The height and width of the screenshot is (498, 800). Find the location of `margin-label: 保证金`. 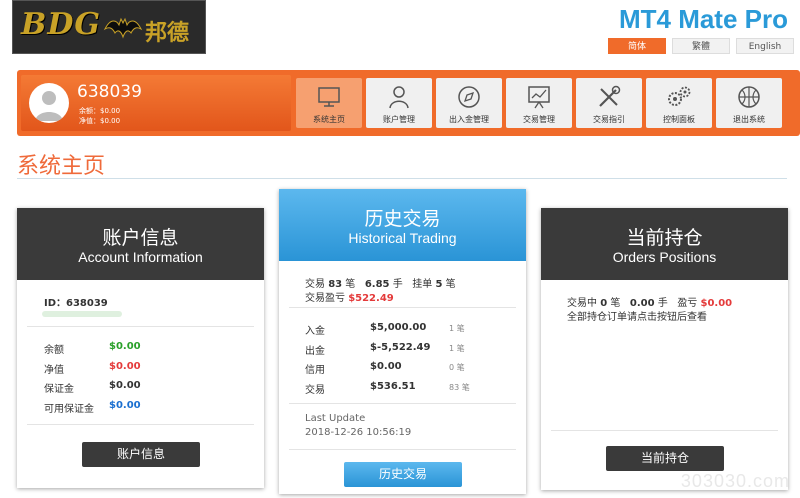

margin-label: 保证金 is located at coordinates (59, 389).